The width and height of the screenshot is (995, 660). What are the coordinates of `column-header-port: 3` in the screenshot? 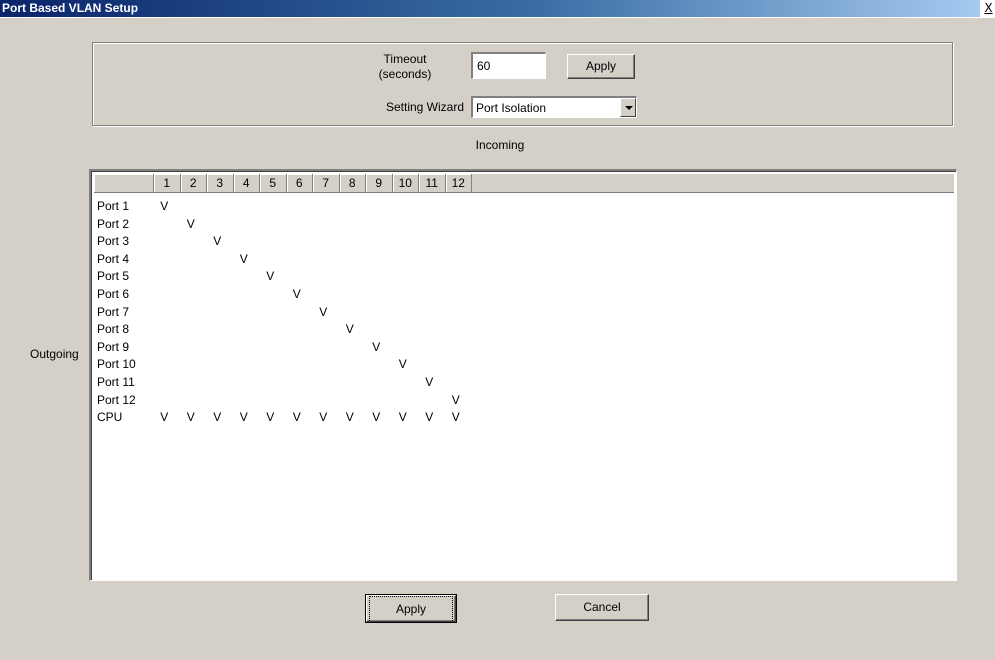 It's located at (220, 183).